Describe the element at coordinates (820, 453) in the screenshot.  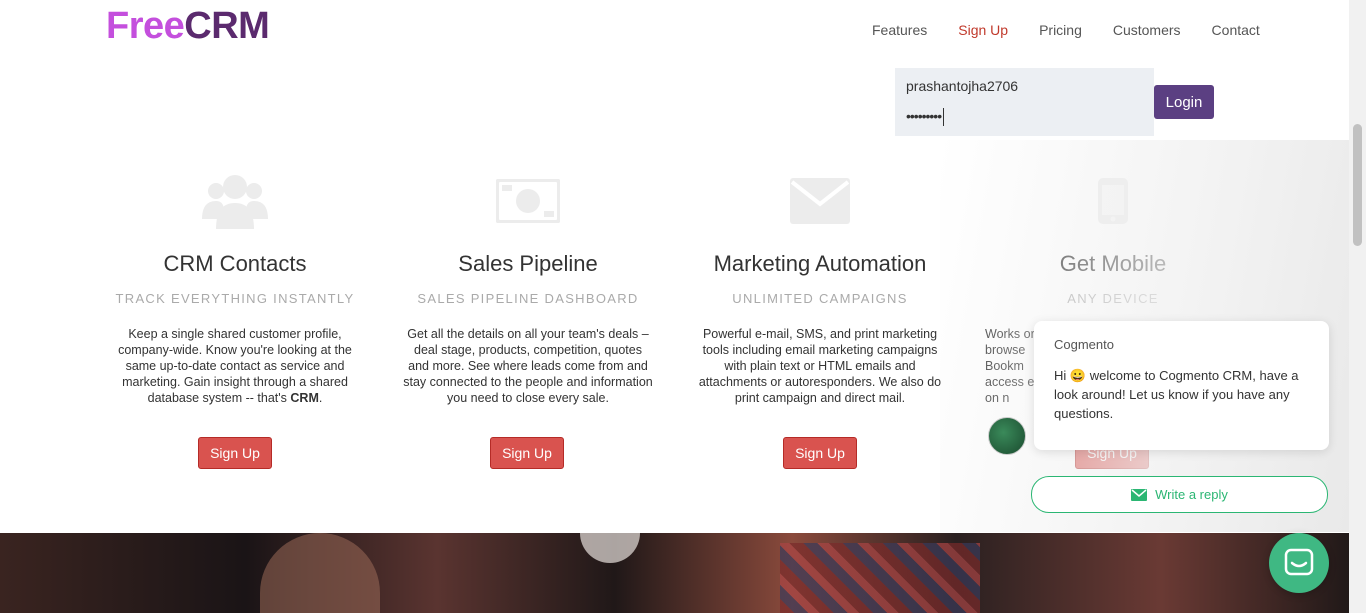
I see `signup-button-marketing-automation: Sign Up` at that location.